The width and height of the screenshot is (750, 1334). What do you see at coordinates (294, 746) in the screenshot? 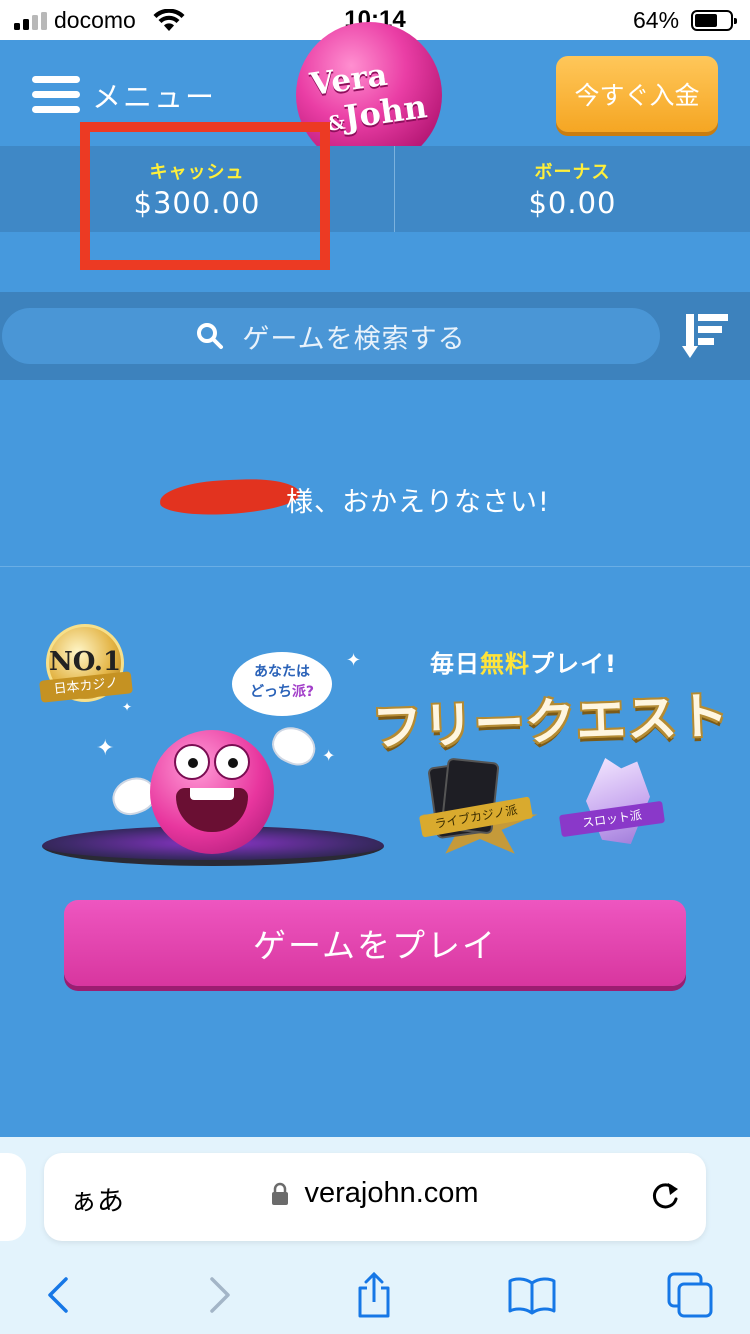
I see `mascot-right-hand` at bounding box center [294, 746].